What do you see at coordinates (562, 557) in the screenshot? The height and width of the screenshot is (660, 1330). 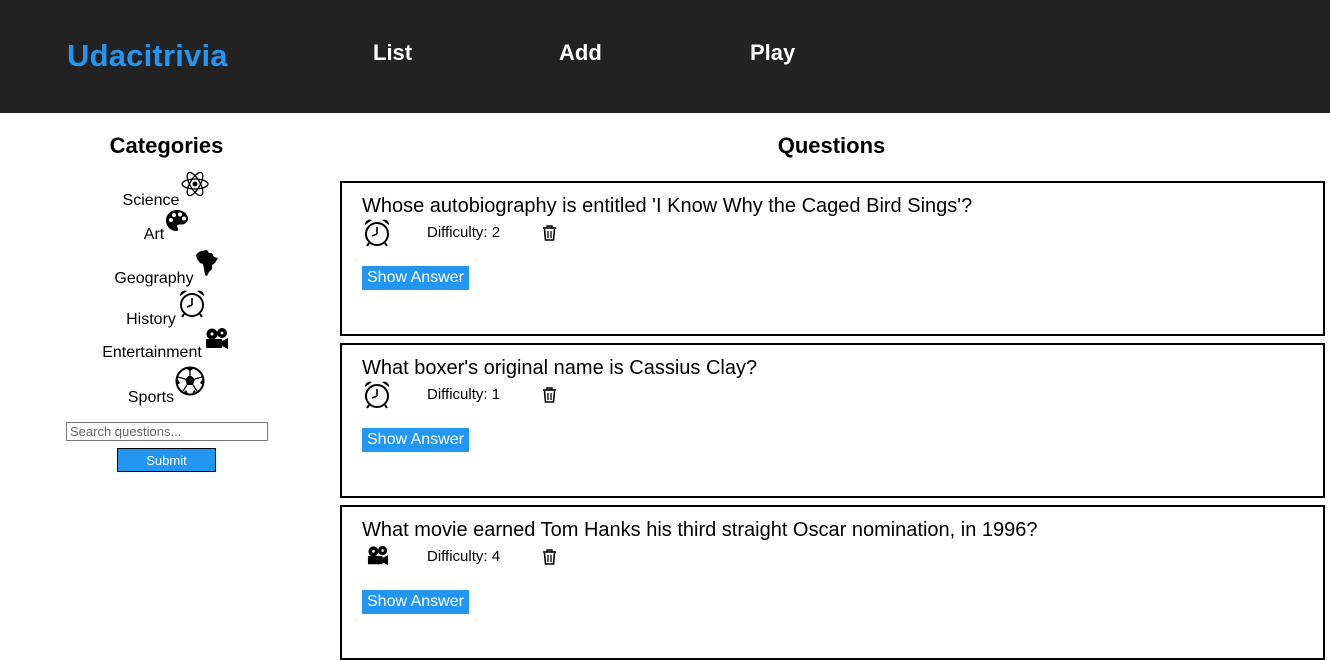 I see `question-meta: Difficulty: 4` at bounding box center [562, 557].